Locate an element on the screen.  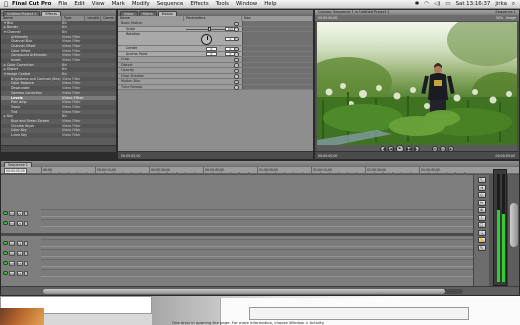
zoom-tool-icon: 🔍 is located at coordinates (481, 232).